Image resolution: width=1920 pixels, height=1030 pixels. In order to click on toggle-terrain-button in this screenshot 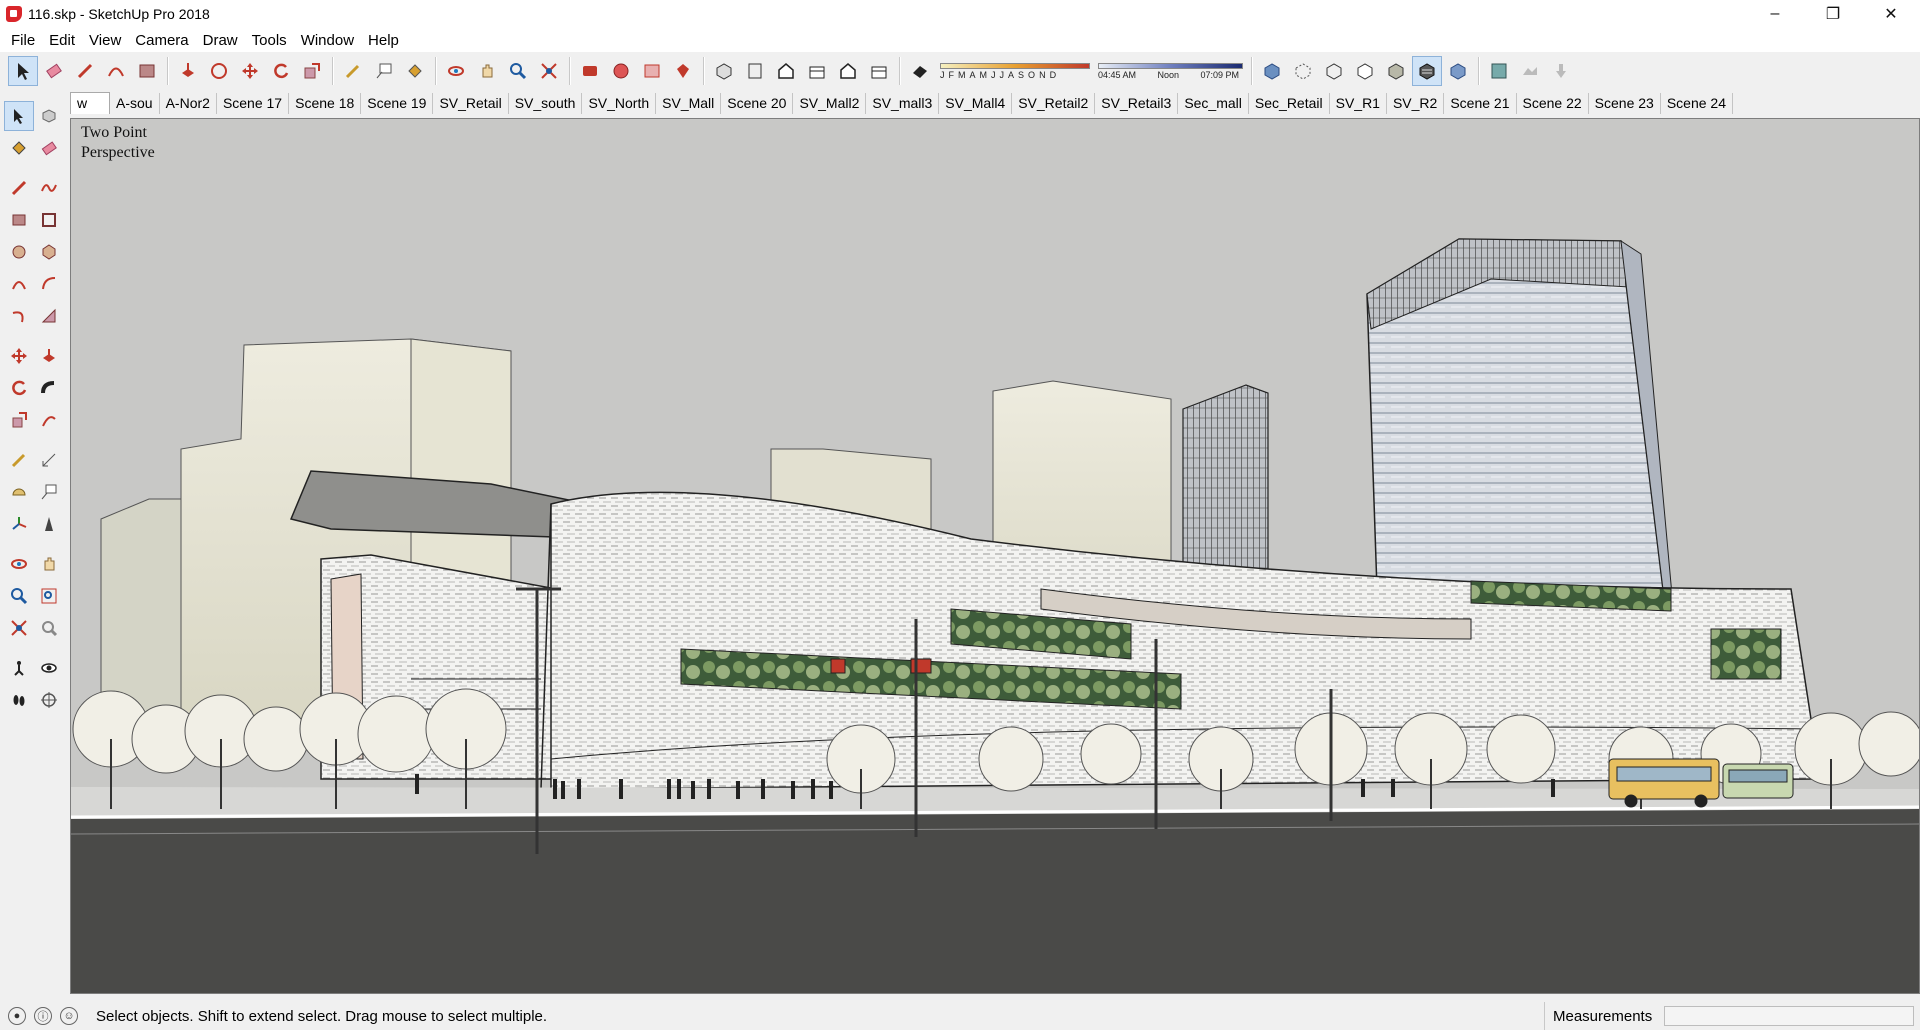, I will do `click(1530, 71)`.